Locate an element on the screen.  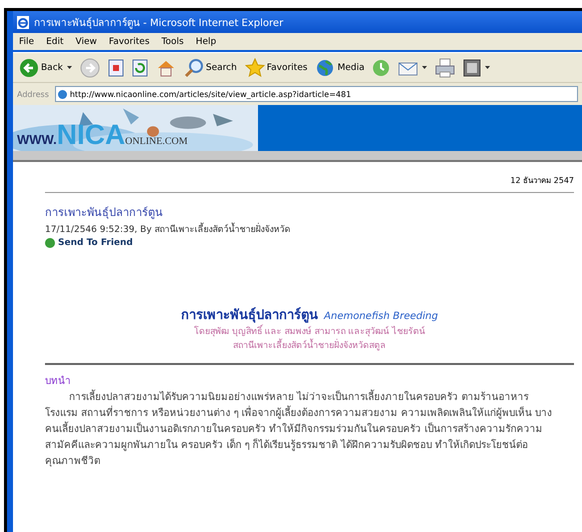
bullet-icon is located at coordinates (50, 243).